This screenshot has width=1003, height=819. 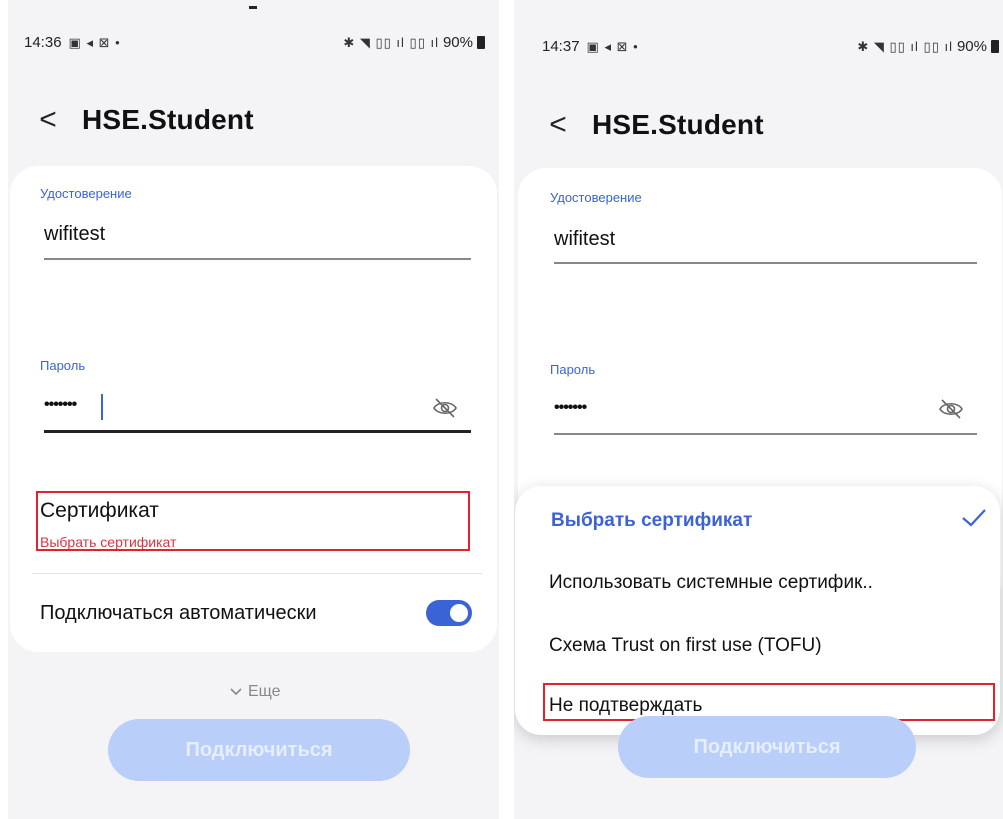 What do you see at coordinates (561, 46) in the screenshot?
I see `status-time: 14:37` at bounding box center [561, 46].